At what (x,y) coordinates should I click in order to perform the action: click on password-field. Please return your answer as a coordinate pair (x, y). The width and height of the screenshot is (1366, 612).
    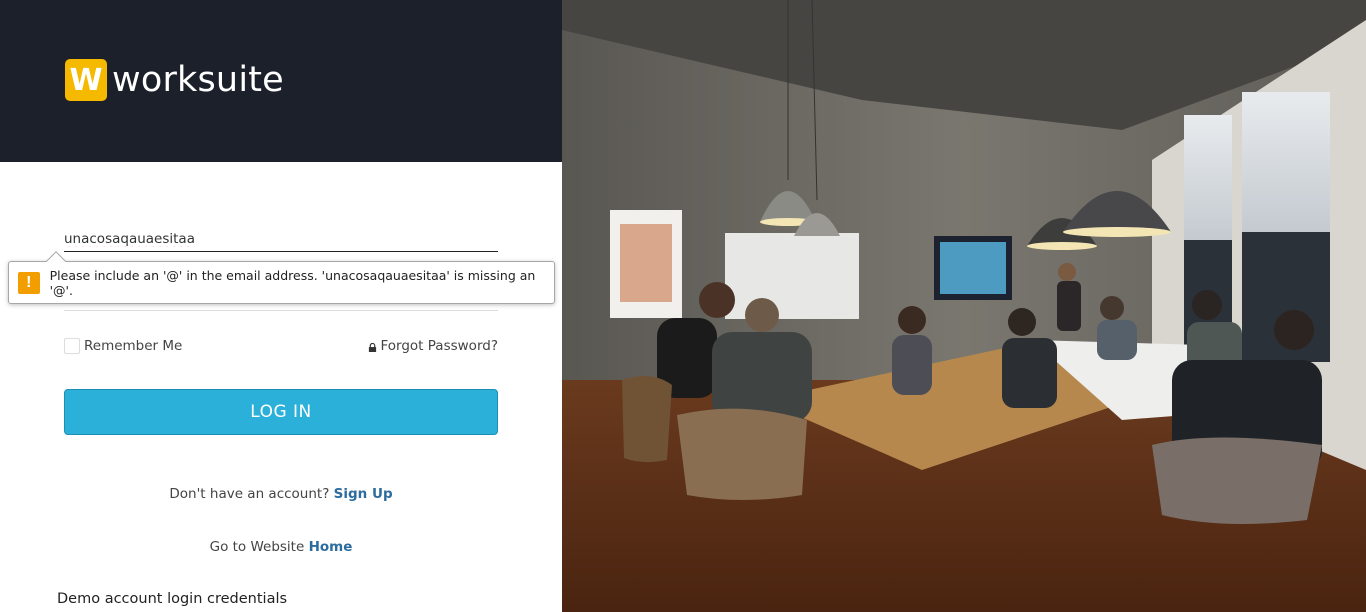
    Looking at the image, I should click on (281, 310).